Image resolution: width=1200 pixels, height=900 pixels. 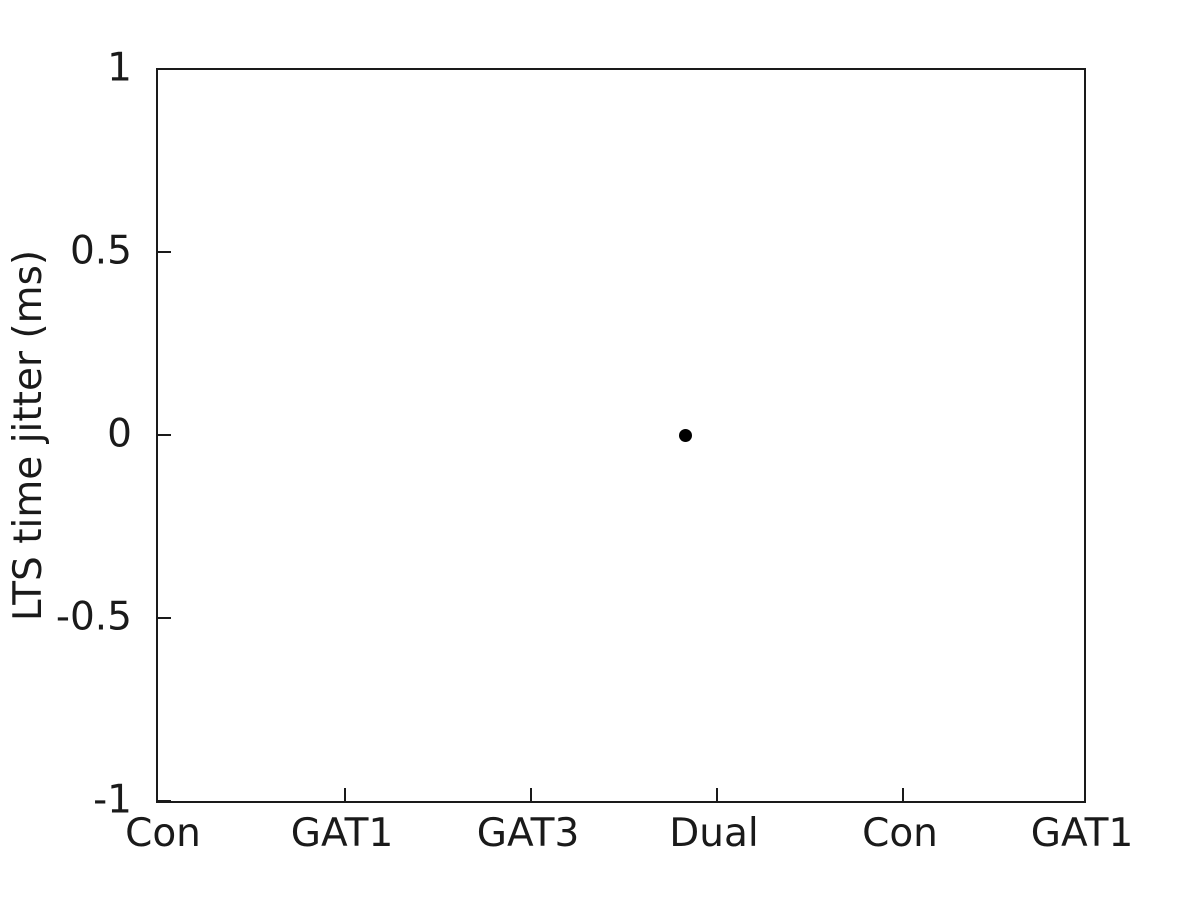 I want to click on x-tick-label: Dual, so click(x=714, y=833).